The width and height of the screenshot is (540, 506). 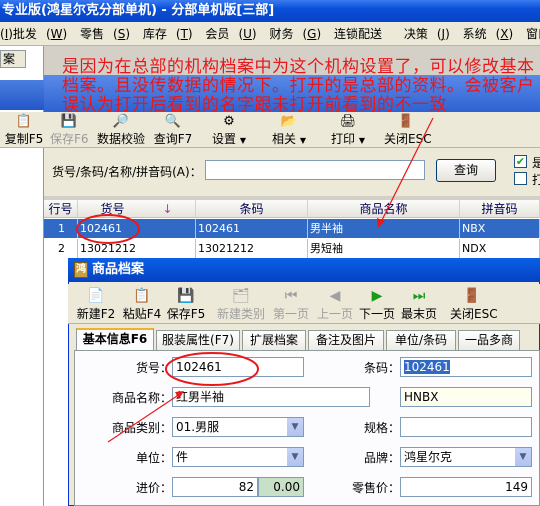 I want to click on circle-dialog-item-no, so click(x=212, y=369).